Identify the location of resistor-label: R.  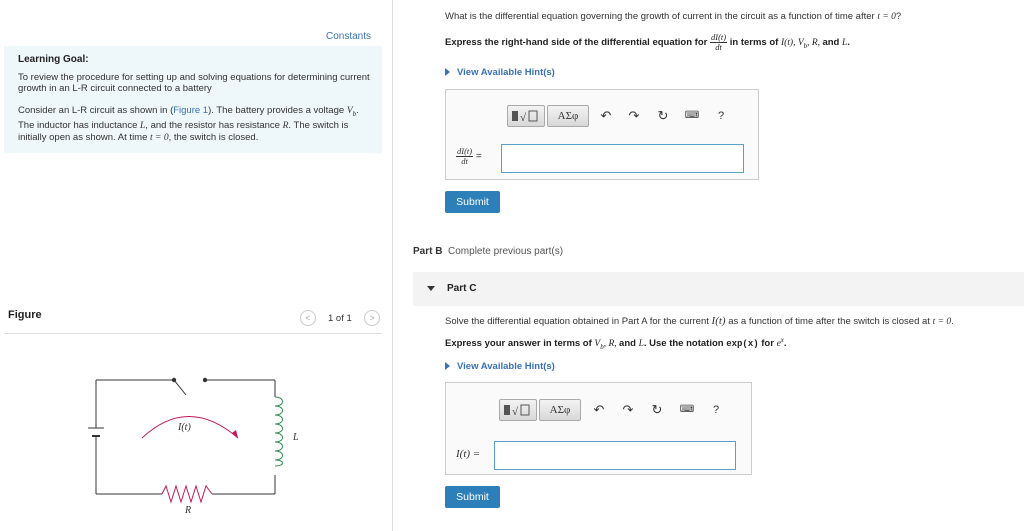
(187, 510).